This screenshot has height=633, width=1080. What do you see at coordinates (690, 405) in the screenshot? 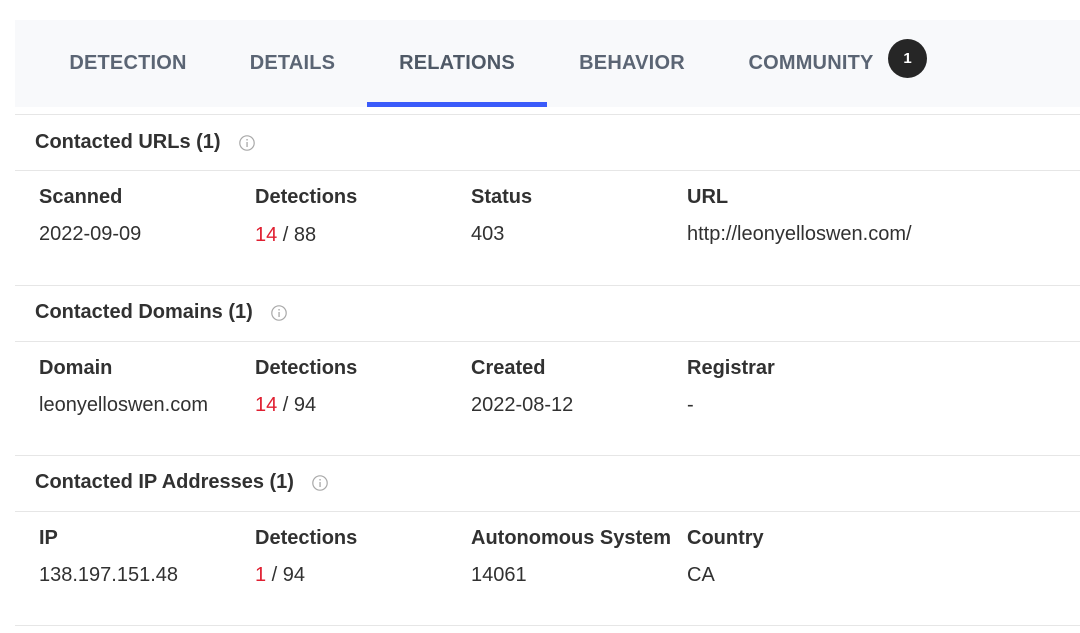
I see `registrar-value: -` at bounding box center [690, 405].